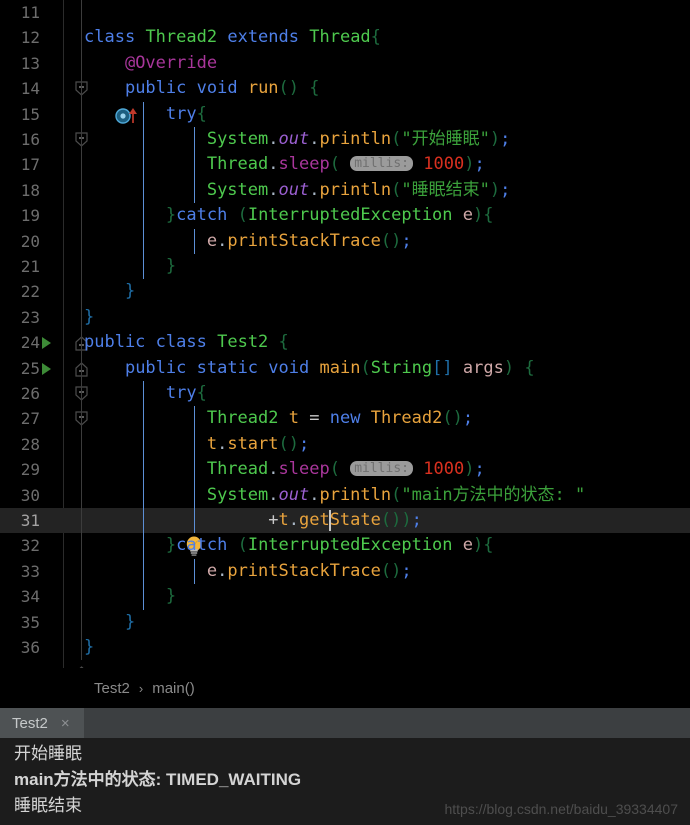 The height and width of the screenshot is (825, 690). Describe the element at coordinates (112, 688) in the screenshot. I see `breadcrumb-class: Test2` at that location.